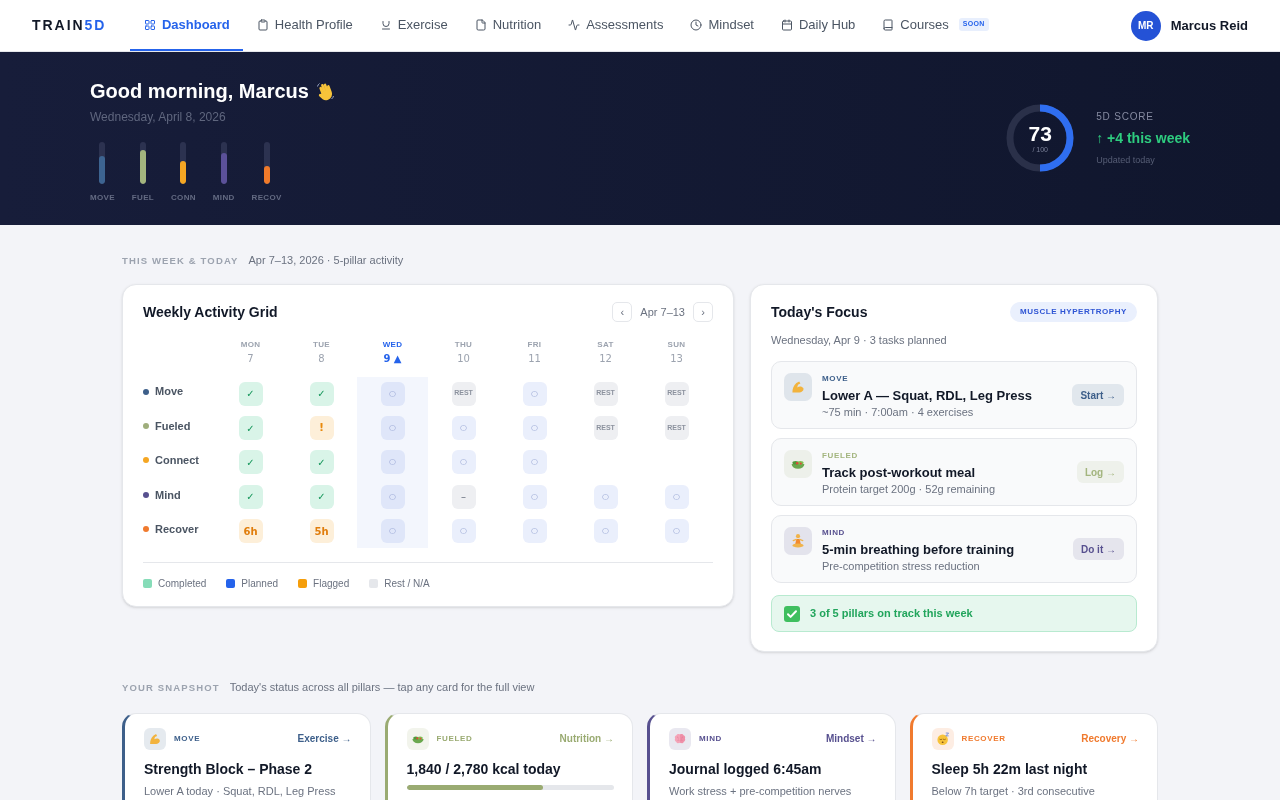 This screenshot has width=1280, height=800. I want to click on legend-label: Completed, so click(182, 584).